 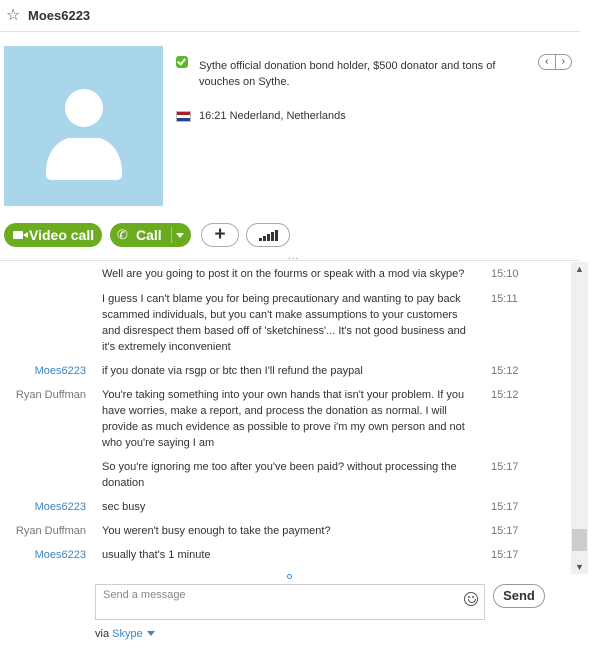 I want to click on scroll-down-icon: ▼, so click(x=579, y=567).